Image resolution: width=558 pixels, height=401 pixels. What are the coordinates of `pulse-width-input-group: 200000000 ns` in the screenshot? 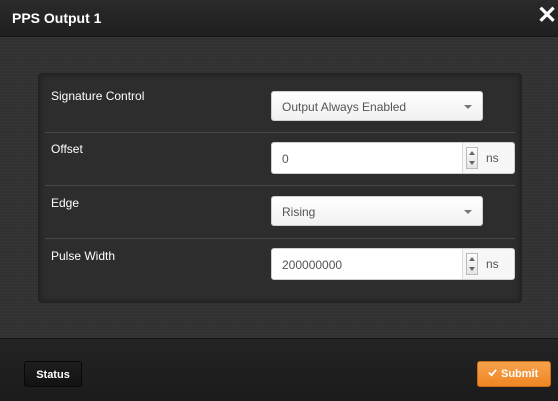 It's located at (393, 264).